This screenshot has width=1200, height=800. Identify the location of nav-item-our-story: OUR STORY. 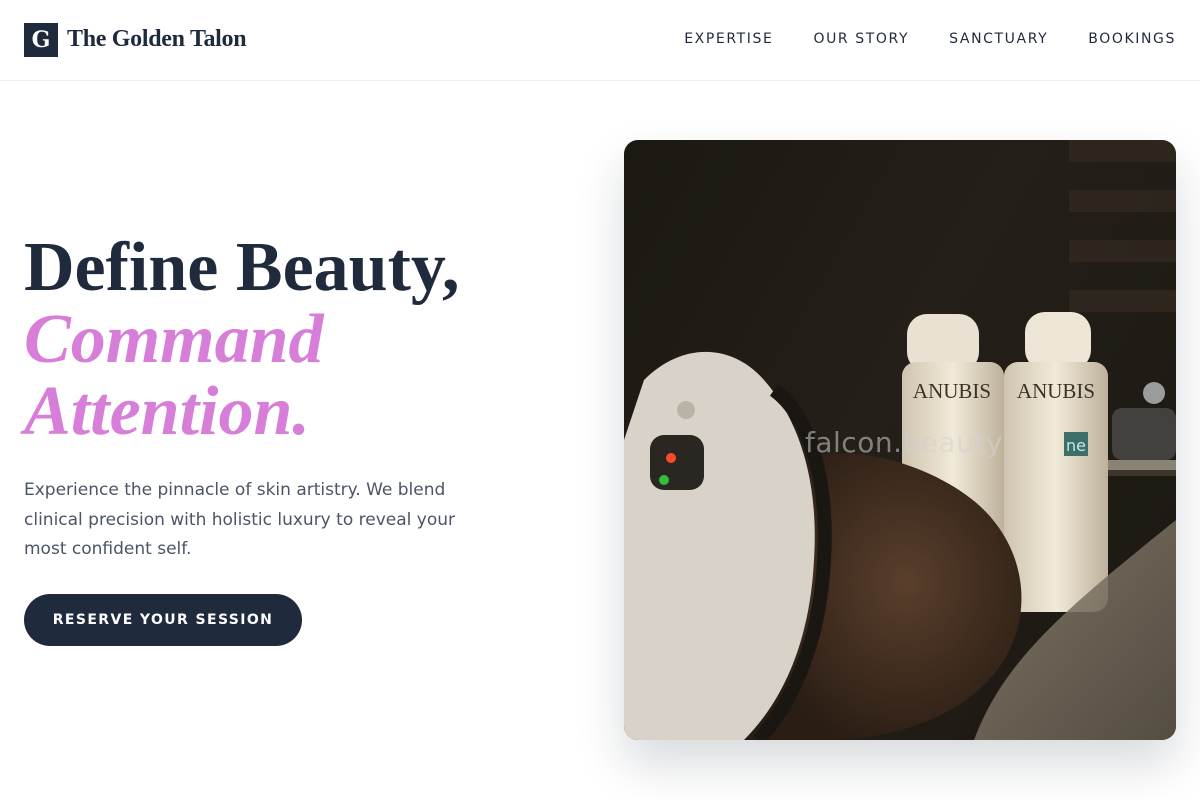
(861, 39).